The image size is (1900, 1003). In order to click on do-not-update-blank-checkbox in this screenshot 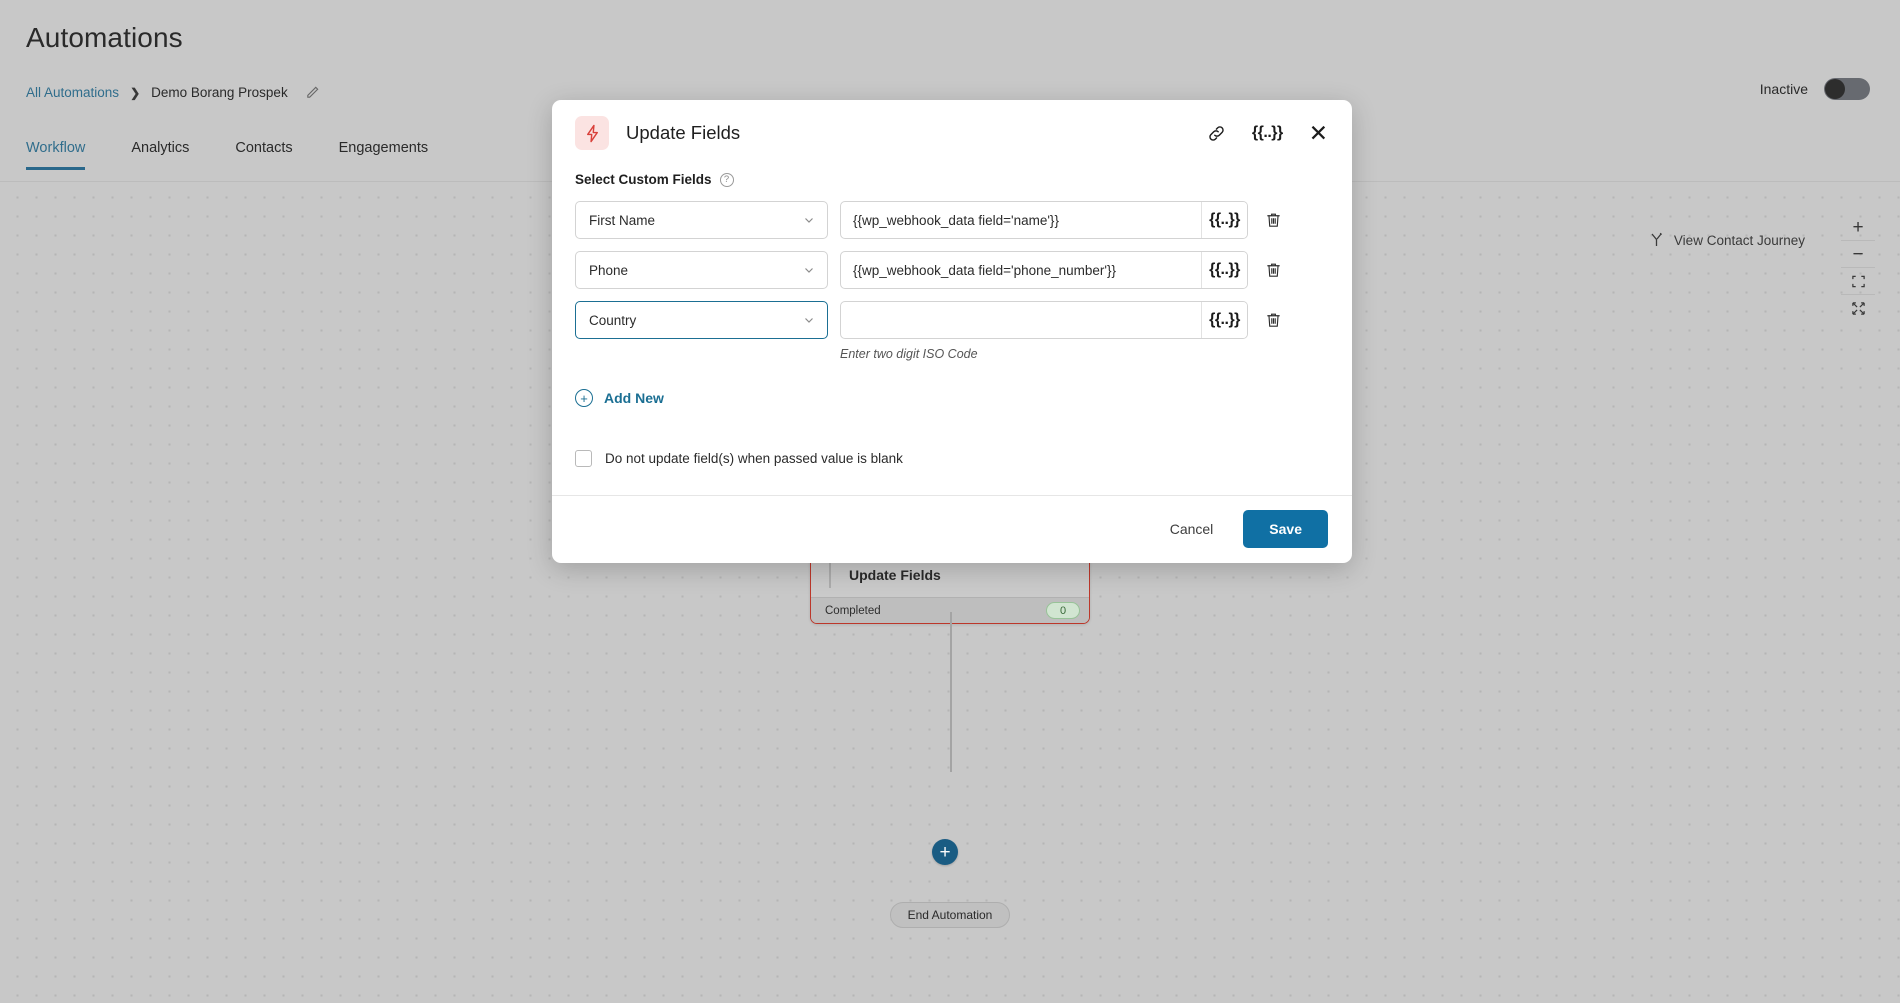, I will do `click(583, 458)`.